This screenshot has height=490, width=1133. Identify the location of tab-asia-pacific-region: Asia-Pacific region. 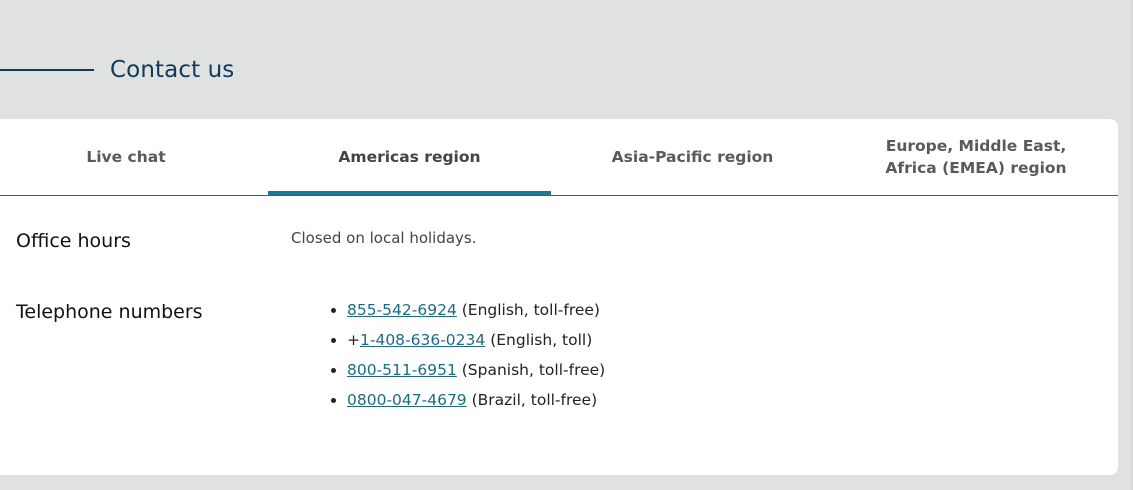
(692, 157).